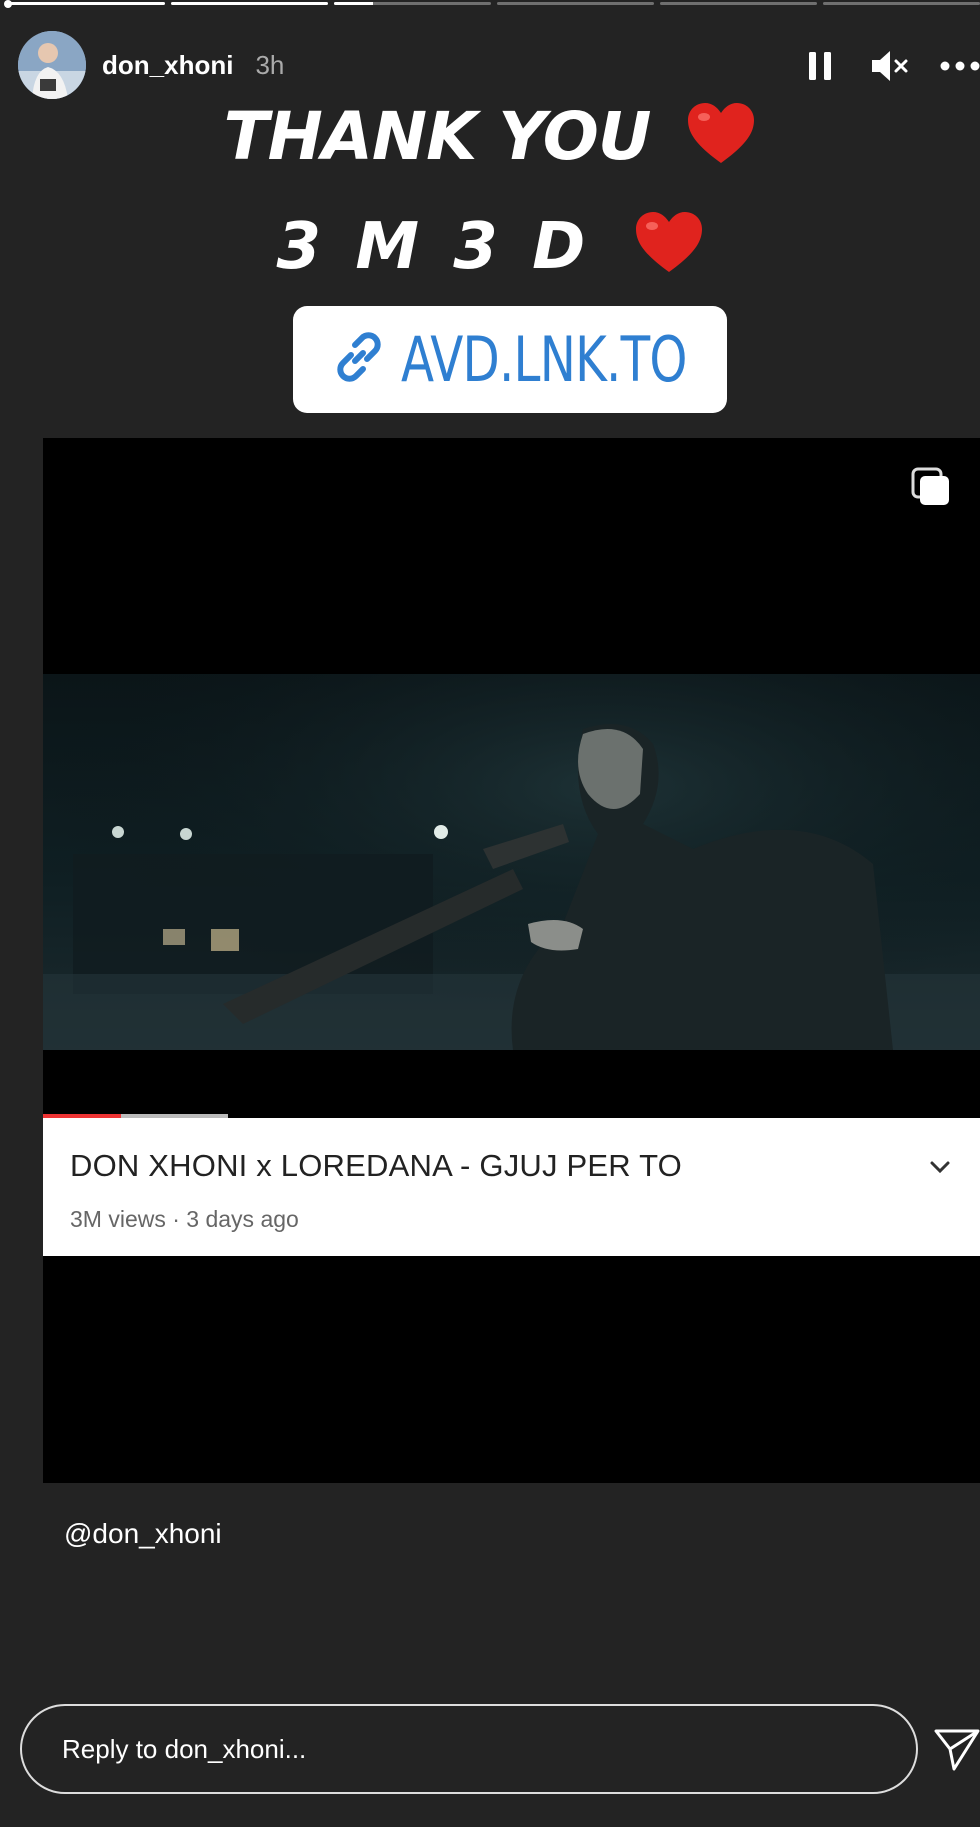  What do you see at coordinates (956, 1749) in the screenshot?
I see `send-icon` at bounding box center [956, 1749].